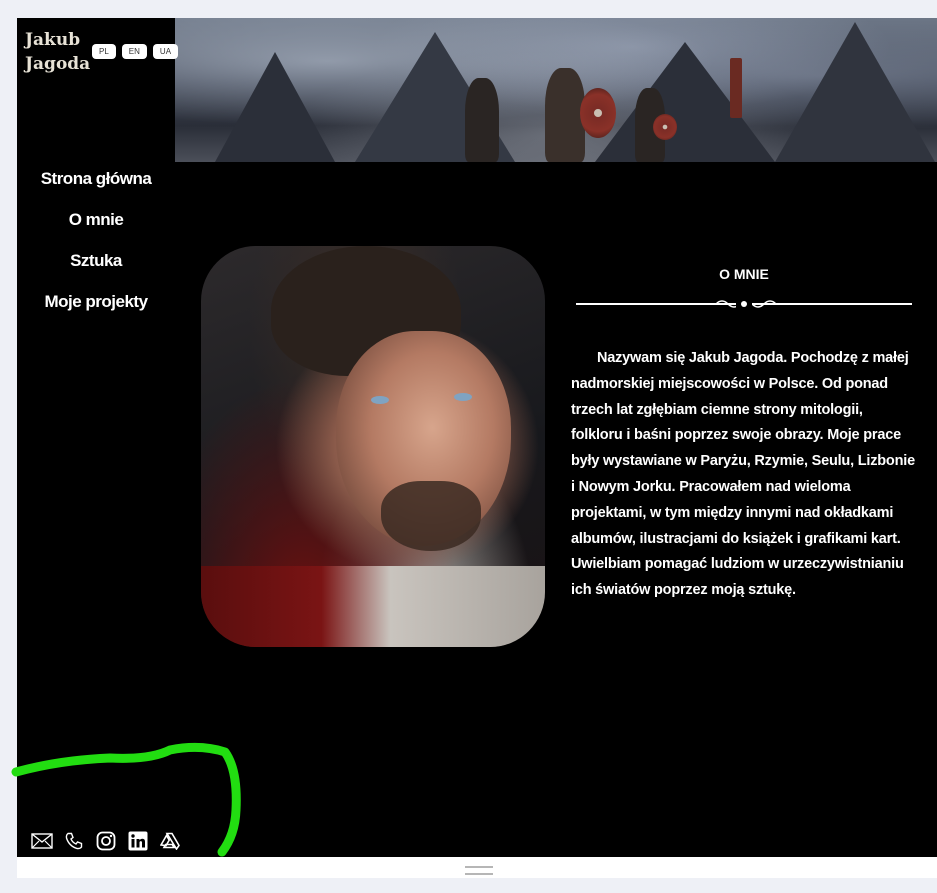 The width and height of the screenshot is (937, 893). Describe the element at coordinates (42, 841) in the screenshot. I see `mail-icon` at that location.